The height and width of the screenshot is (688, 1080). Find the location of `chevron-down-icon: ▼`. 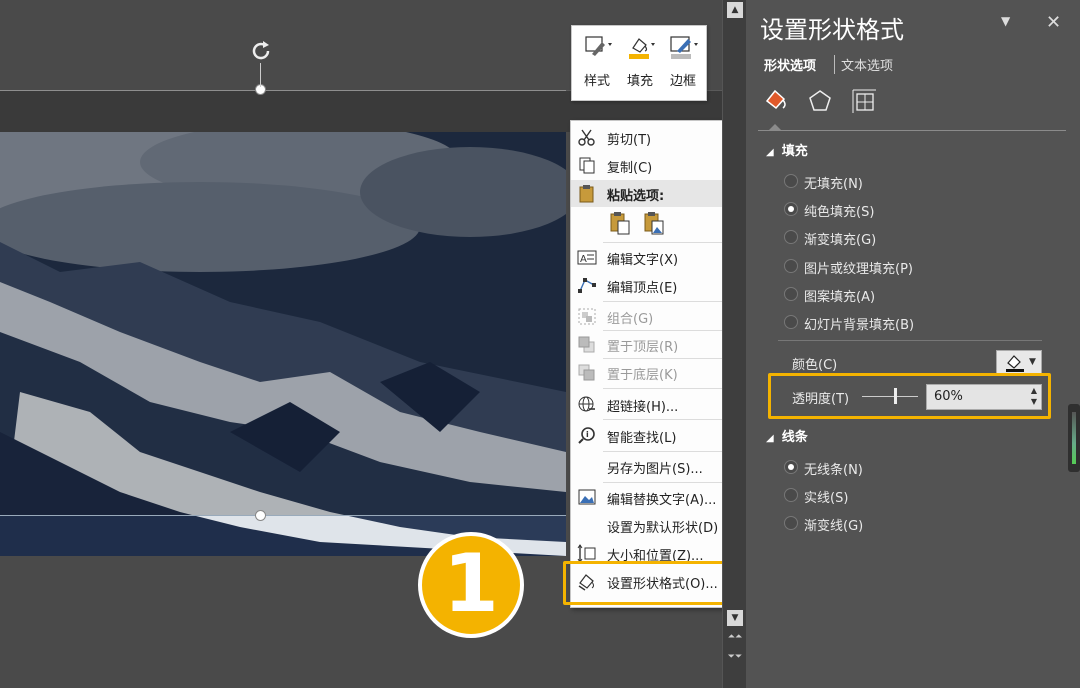

chevron-down-icon: ▼ is located at coordinates (1032, 362).